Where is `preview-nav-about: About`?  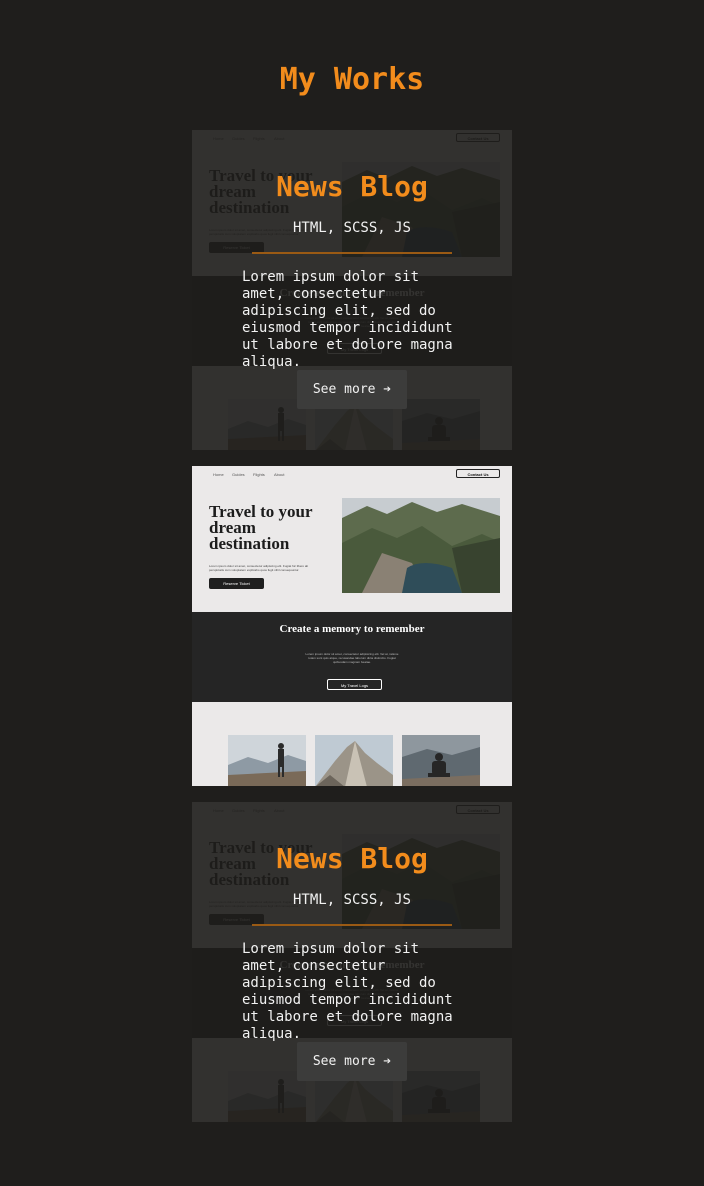 preview-nav-about: About is located at coordinates (279, 474).